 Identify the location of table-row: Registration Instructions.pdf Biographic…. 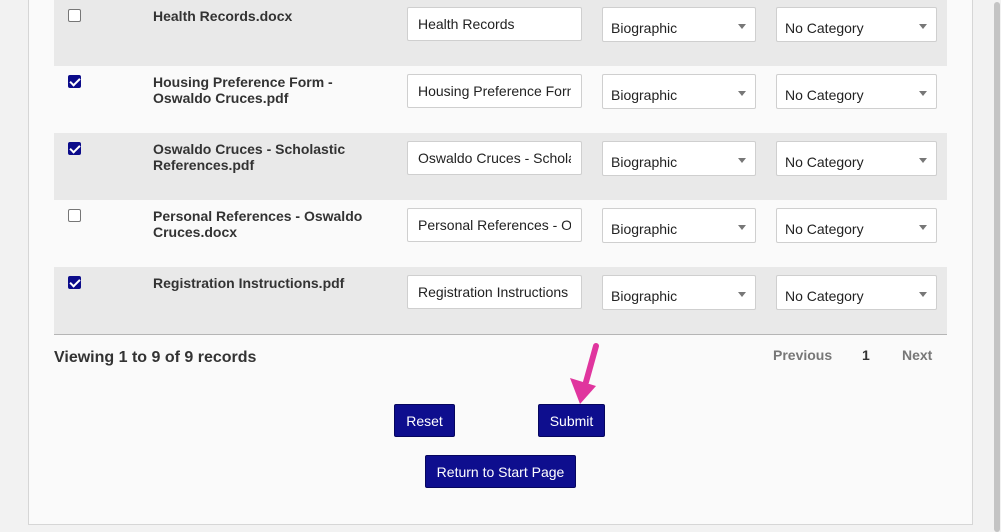
(500, 300).